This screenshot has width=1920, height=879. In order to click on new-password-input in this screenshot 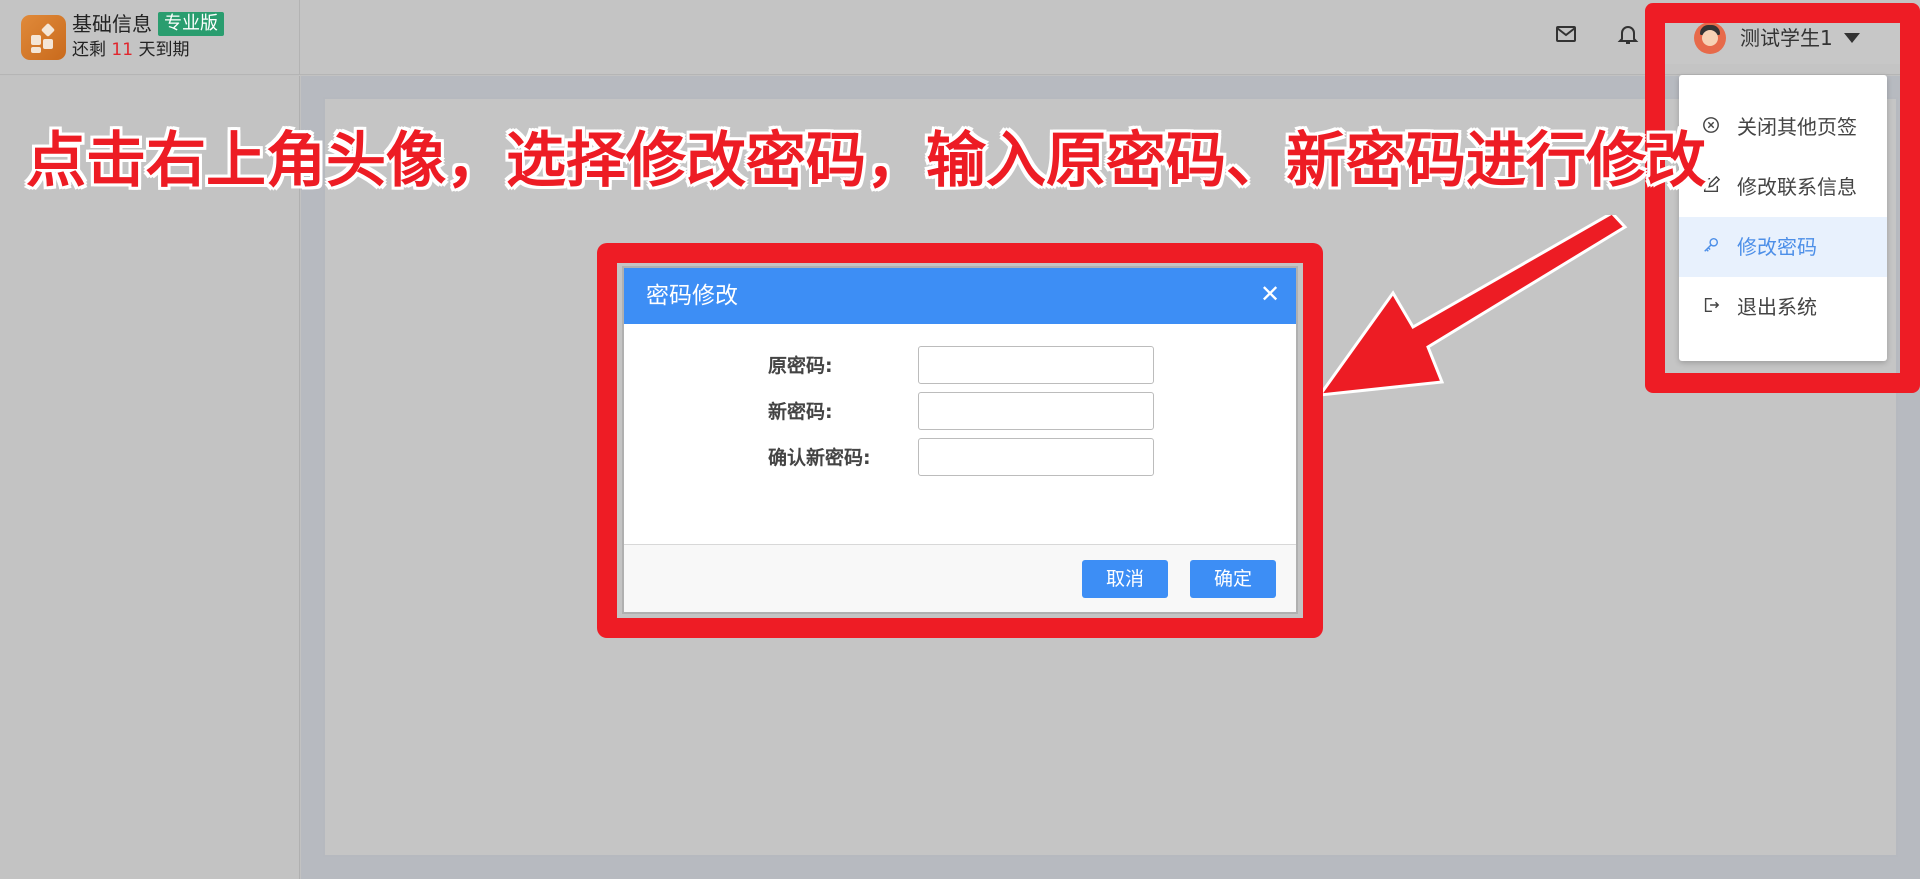, I will do `click(1036, 411)`.